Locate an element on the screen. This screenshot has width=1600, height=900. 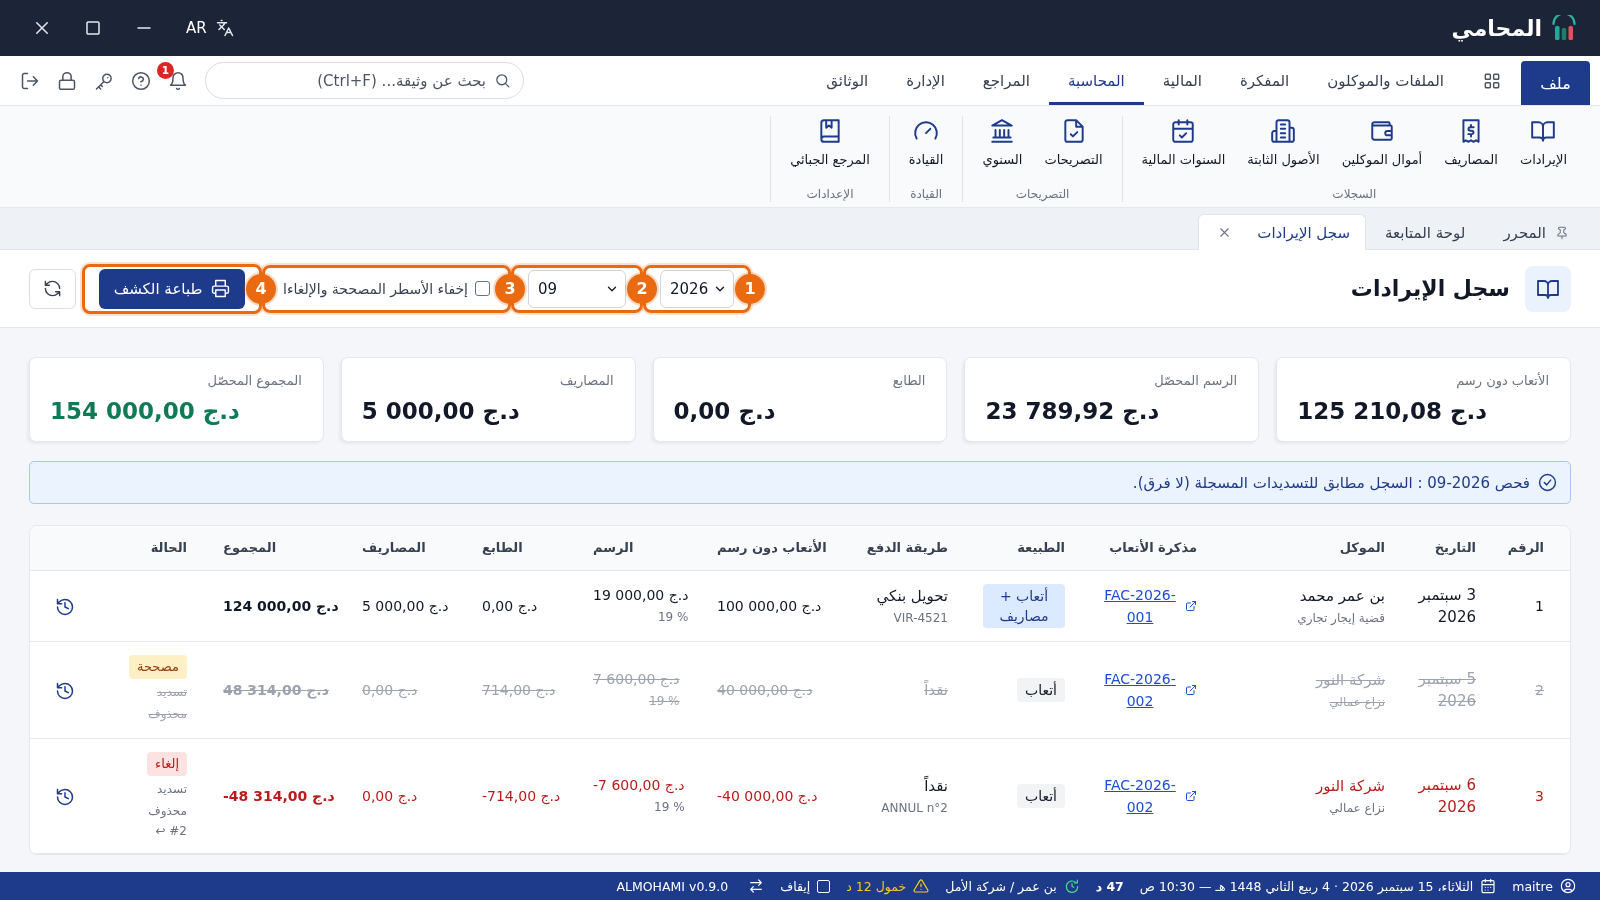
file-menu-button: ملف is located at coordinates (1555, 83).